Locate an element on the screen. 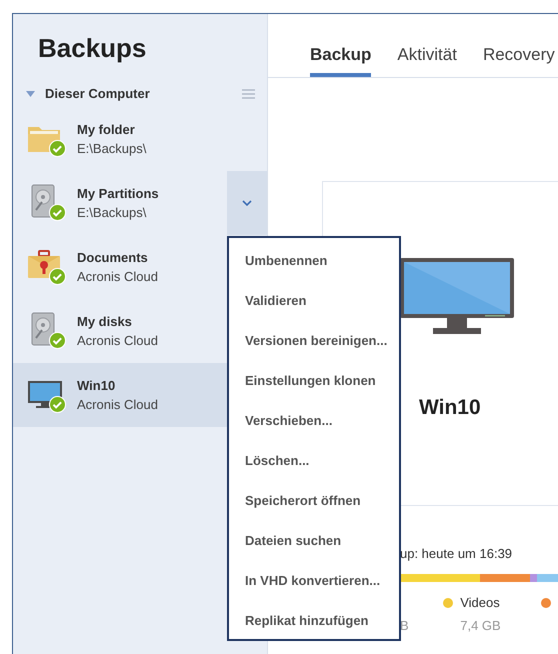 This screenshot has height=654, width=558. chevron-down-icon is located at coordinates (247, 203).